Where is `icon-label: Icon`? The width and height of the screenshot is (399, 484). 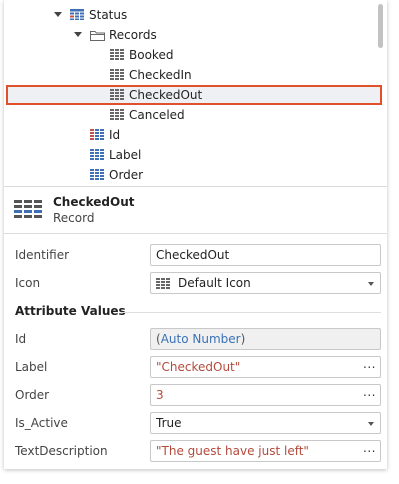
icon-label: Icon is located at coordinates (28, 283).